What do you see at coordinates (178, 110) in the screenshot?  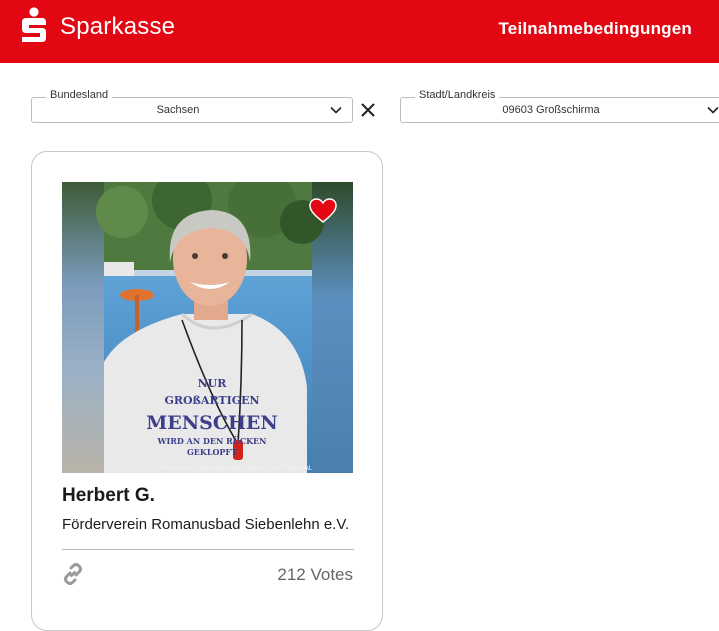 I see `state-select-value: Sachsen` at bounding box center [178, 110].